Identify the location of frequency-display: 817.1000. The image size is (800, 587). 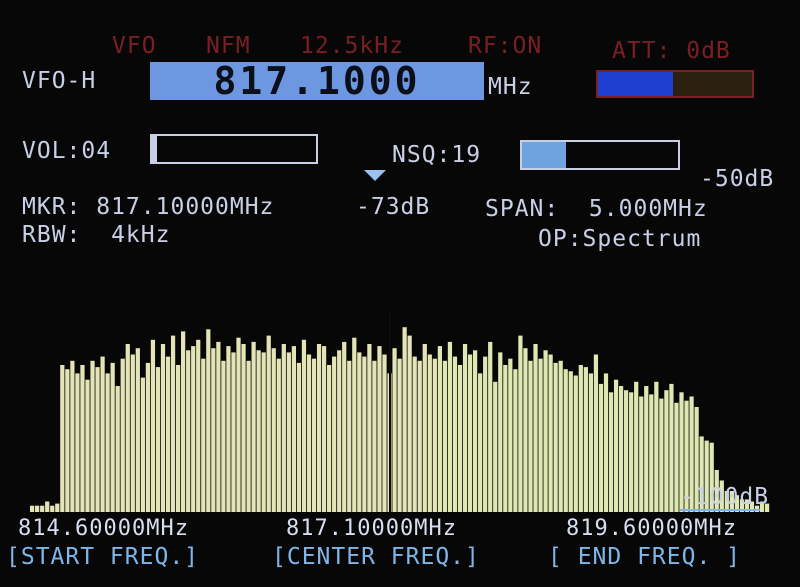
(317, 81).